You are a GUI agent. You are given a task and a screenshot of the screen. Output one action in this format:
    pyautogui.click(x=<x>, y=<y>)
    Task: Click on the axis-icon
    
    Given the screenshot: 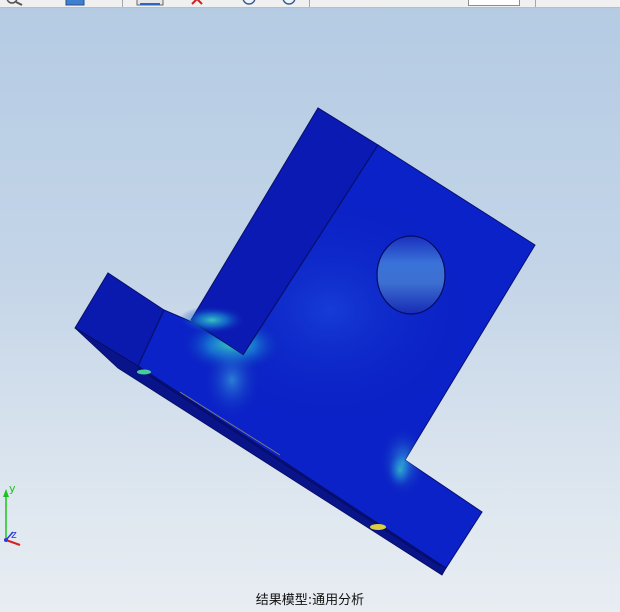 What is the action you would take?
    pyautogui.click(x=198, y=3)
    